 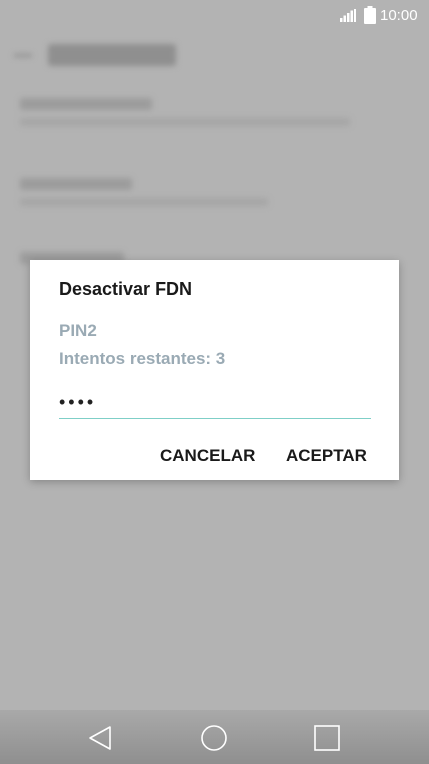 I want to click on home-icon, so click(x=214, y=738).